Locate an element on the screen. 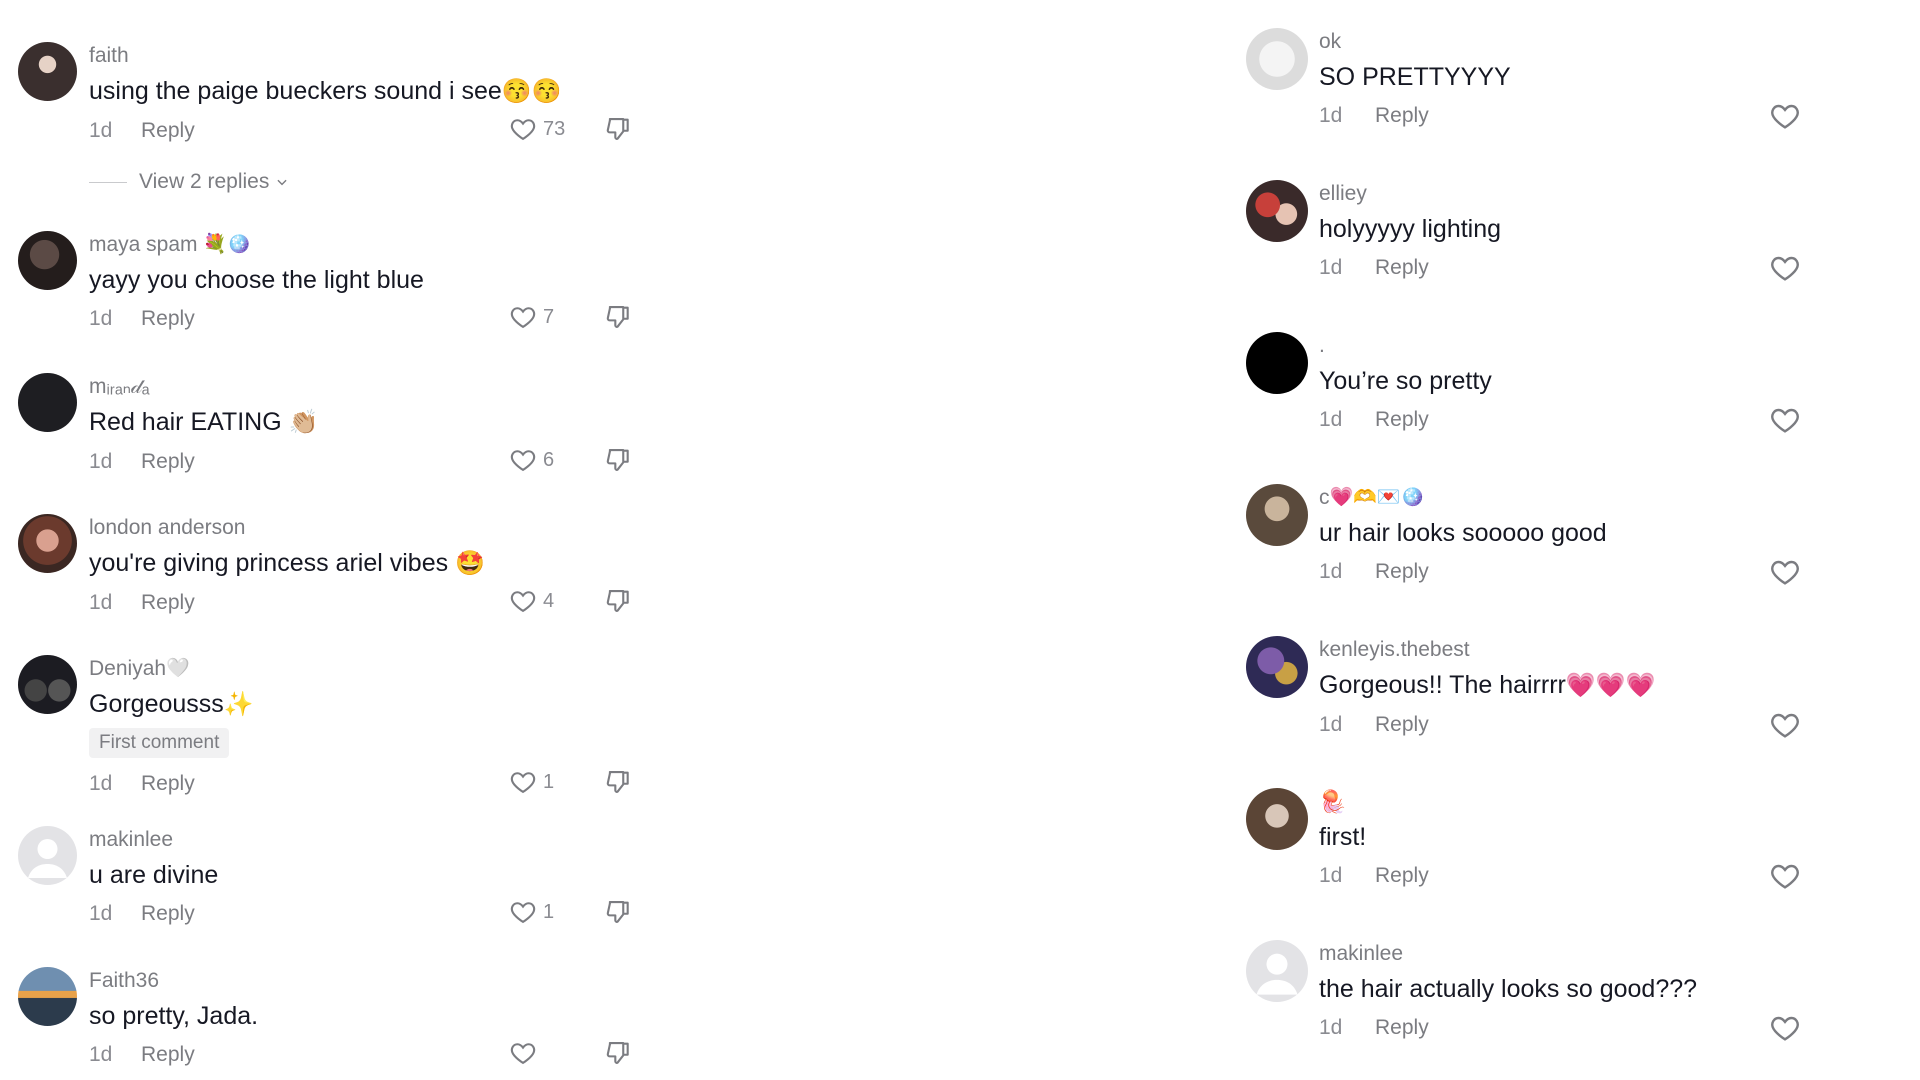 The image size is (1920, 1080). like-button: 73 is located at coordinates (537, 129).